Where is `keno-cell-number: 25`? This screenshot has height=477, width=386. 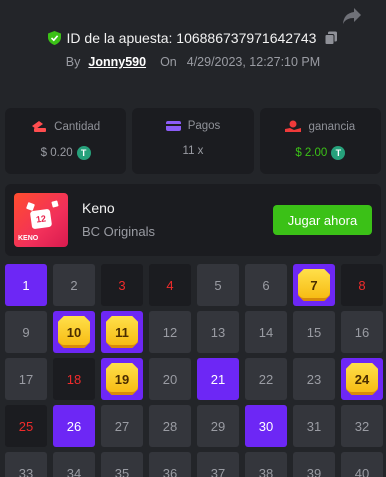
keno-cell-number: 25 is located at coordinates (26, 426).